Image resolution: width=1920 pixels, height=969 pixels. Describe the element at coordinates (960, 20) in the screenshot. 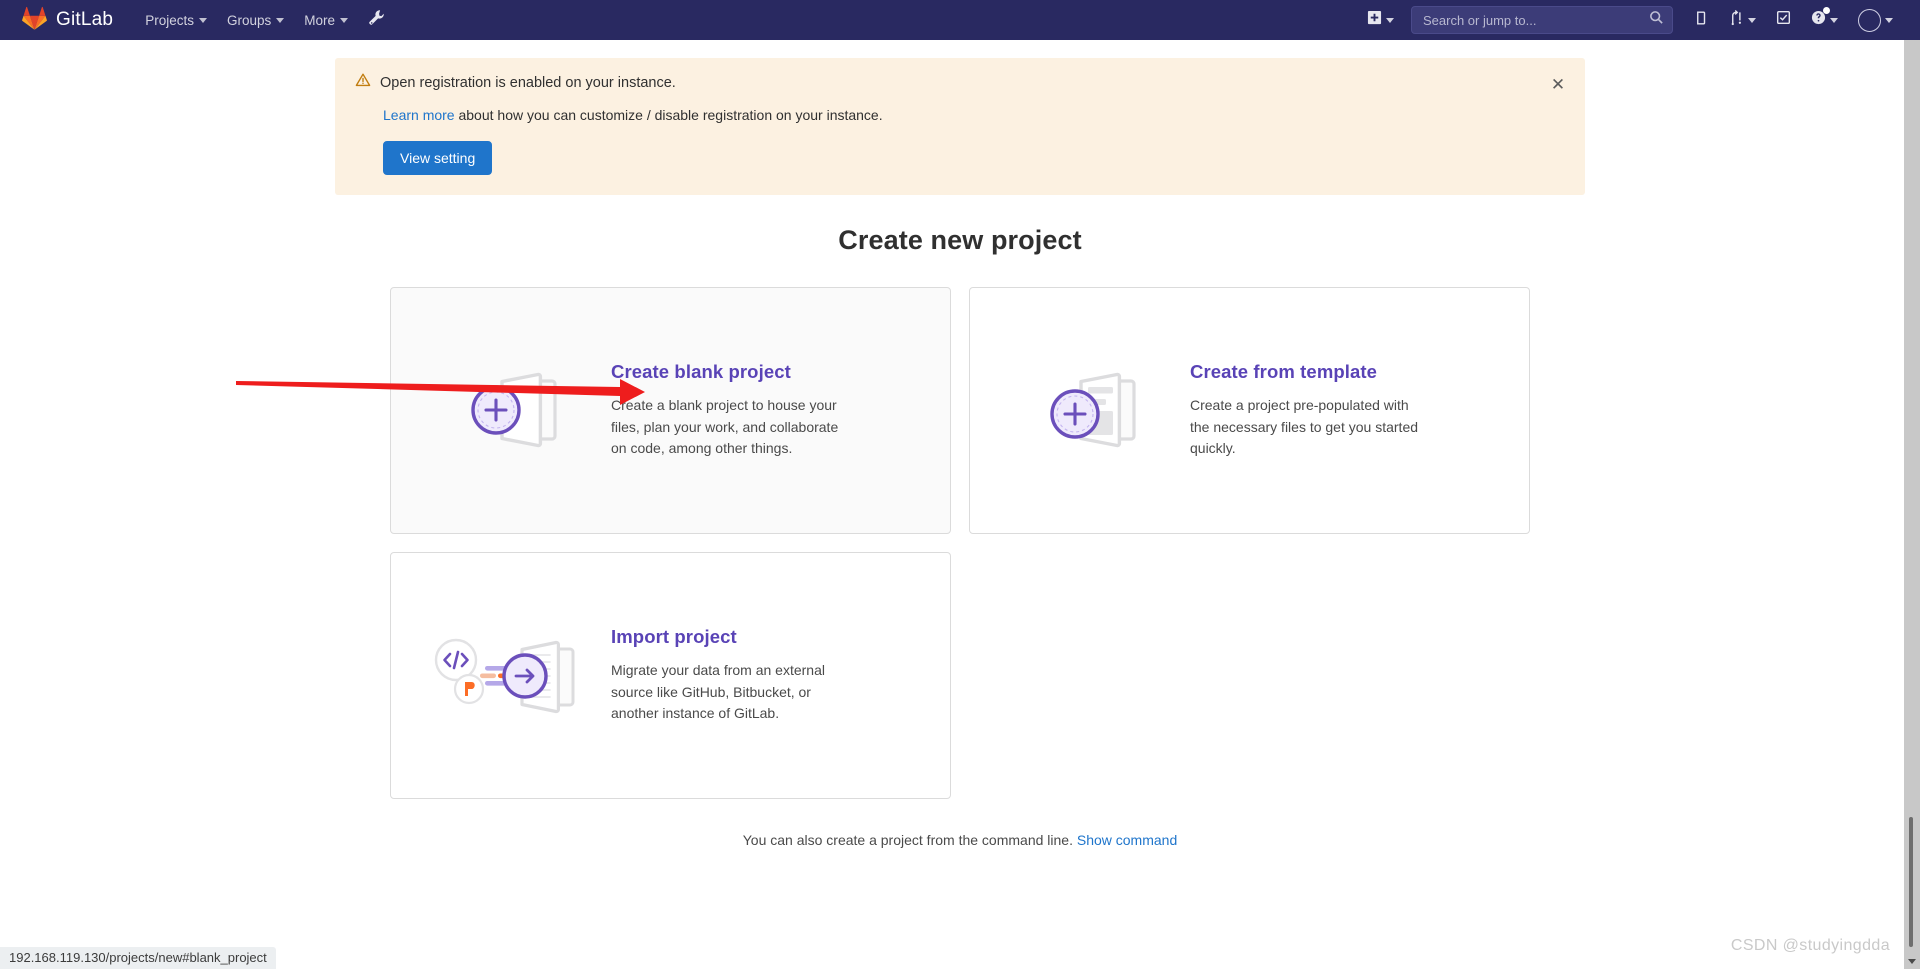

I see `top-navbar: GitLab Projects Groups More` at that location.